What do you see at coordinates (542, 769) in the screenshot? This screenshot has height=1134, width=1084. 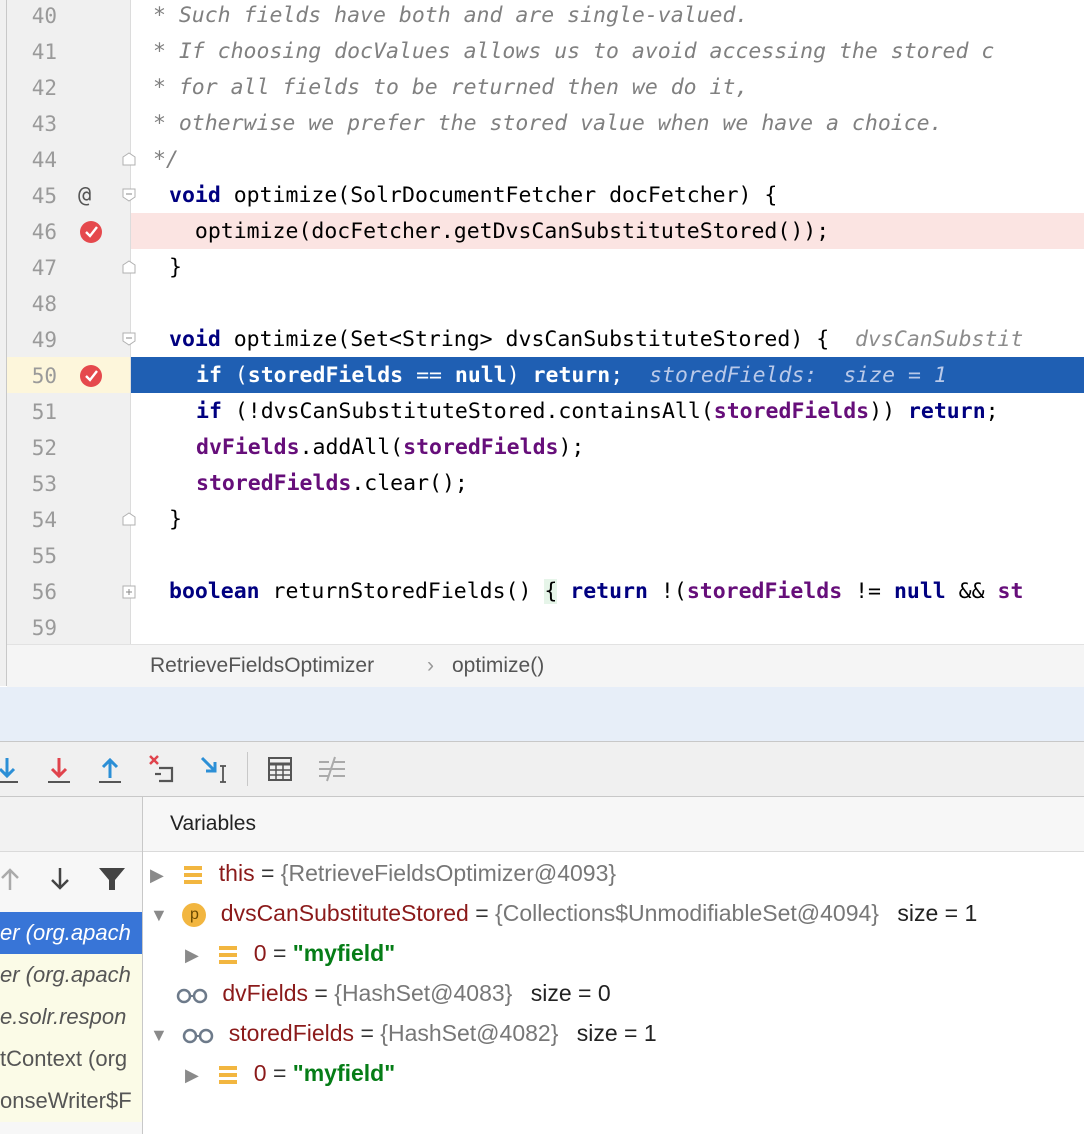 I see `debug-toolbar` at bounding box center [542, 769].